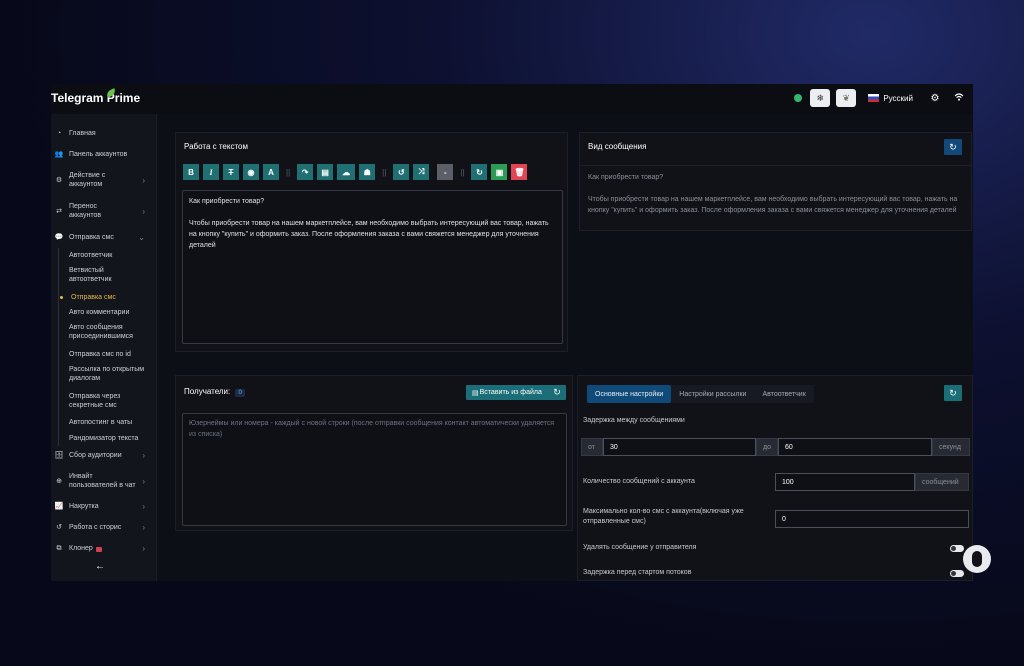 The height and width of the screenshot is (666, 1024). I want to click on submenu-item-autoresponder: Автоответчик, so click(112, 255).